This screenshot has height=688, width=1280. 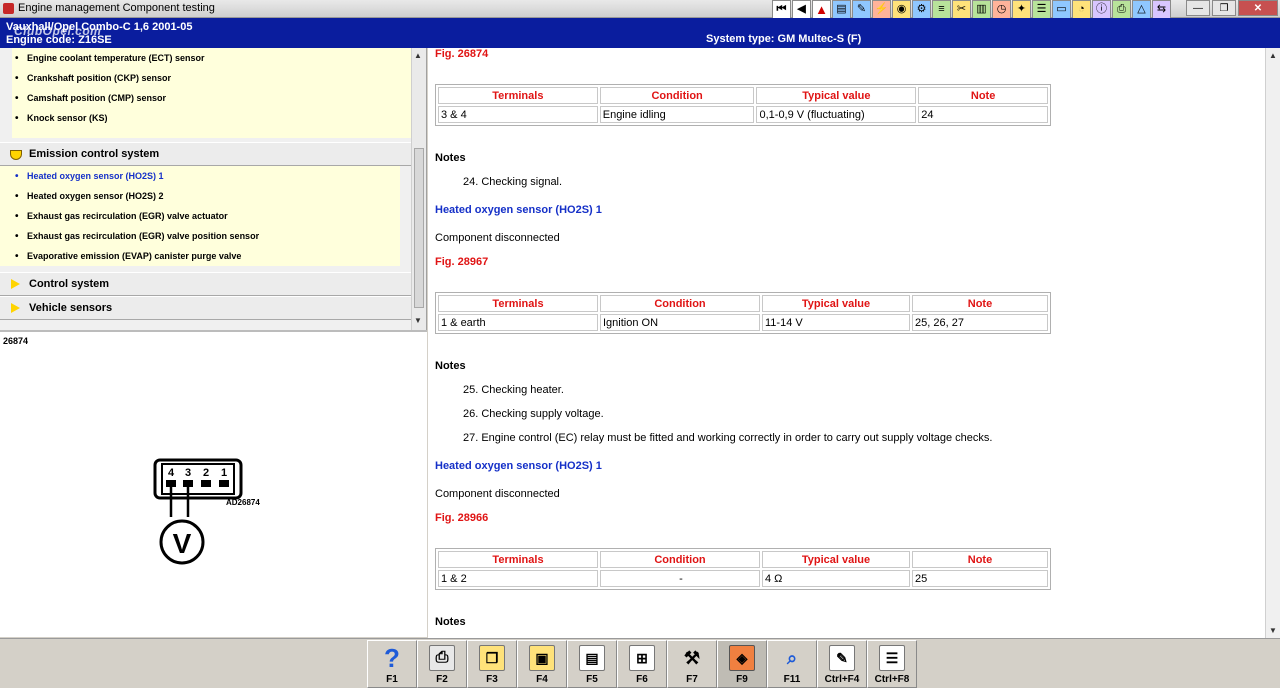 What do you see at coordinates (680, 322) in the screenshot?
I see `table-cell: Ignition ON` at bounding box center [680, 322].